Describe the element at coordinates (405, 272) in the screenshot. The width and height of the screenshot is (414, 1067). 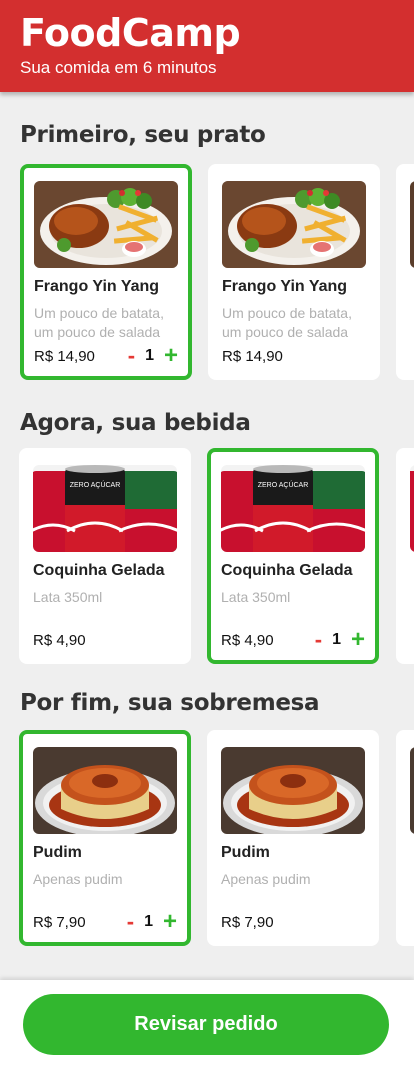
I see `dish-card-partial` at that location.